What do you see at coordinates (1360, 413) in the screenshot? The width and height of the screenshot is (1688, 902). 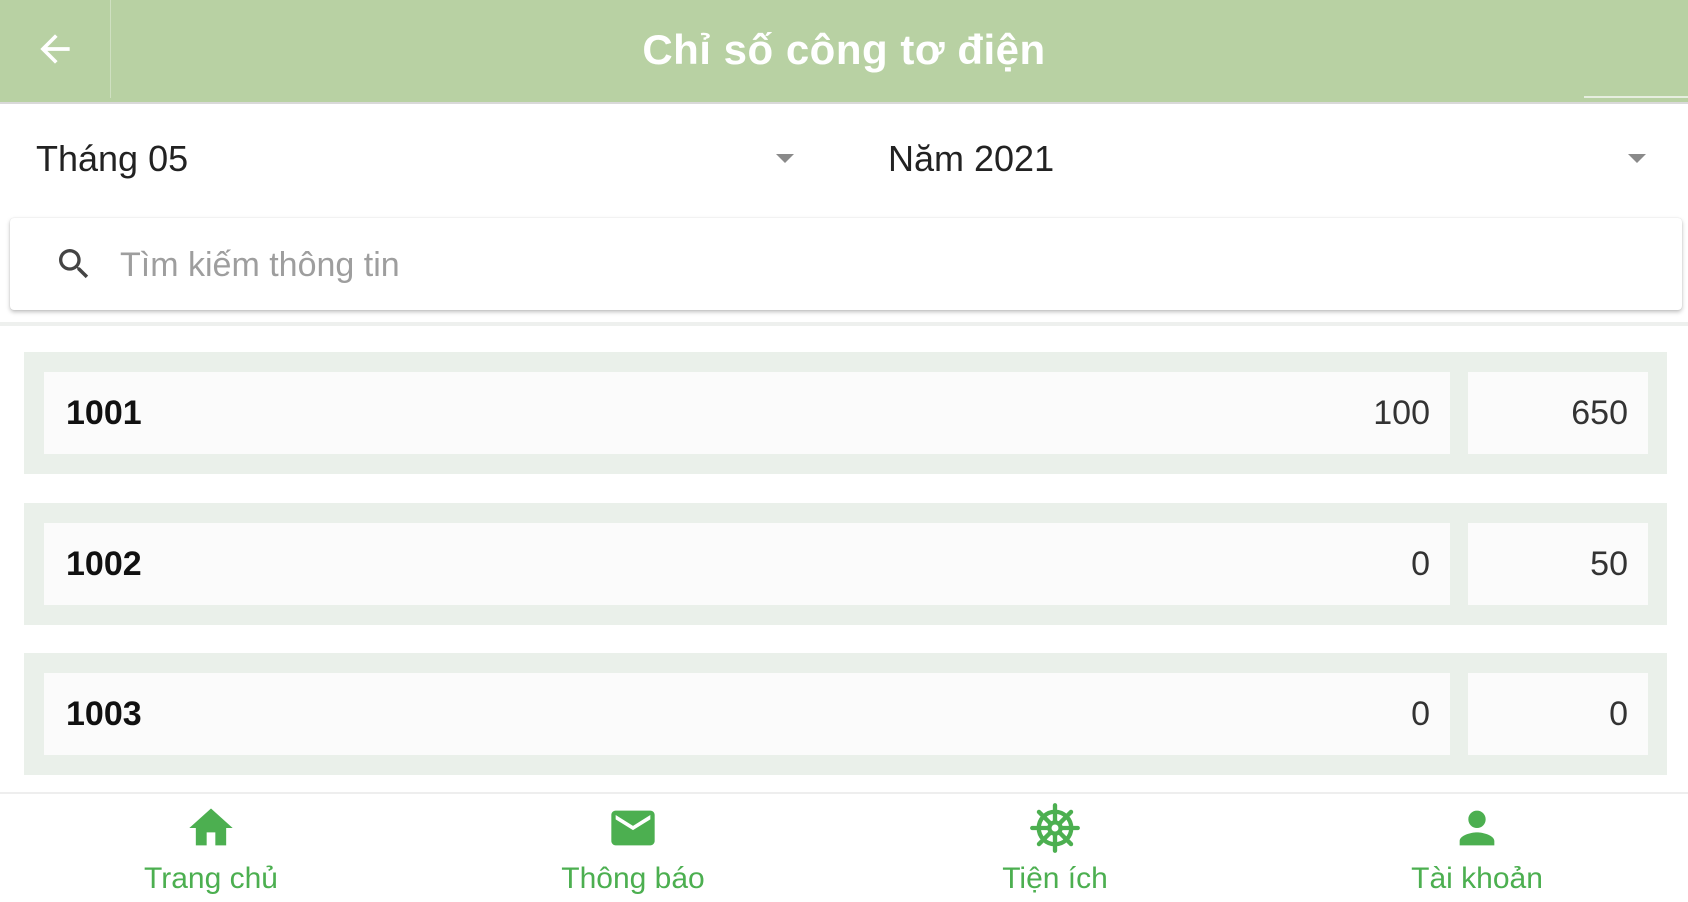 I see `old-reading: 100` at bounding box center [1360, 413].